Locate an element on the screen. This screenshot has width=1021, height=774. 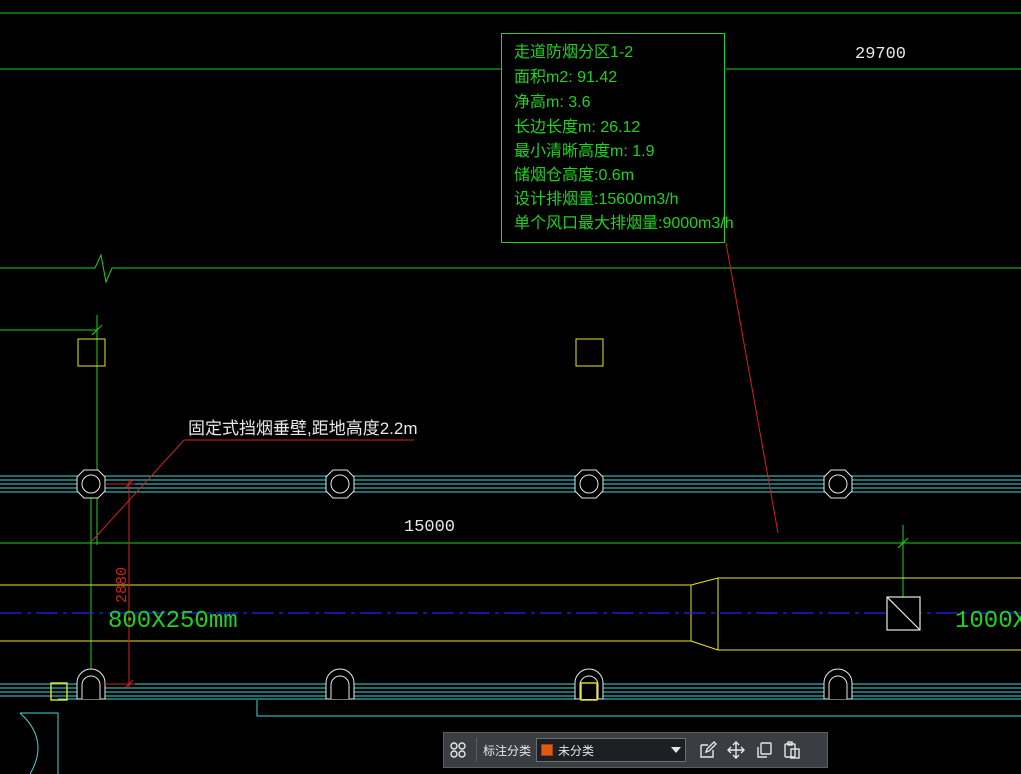
annotation-leader is located at coordinates (752, 388).